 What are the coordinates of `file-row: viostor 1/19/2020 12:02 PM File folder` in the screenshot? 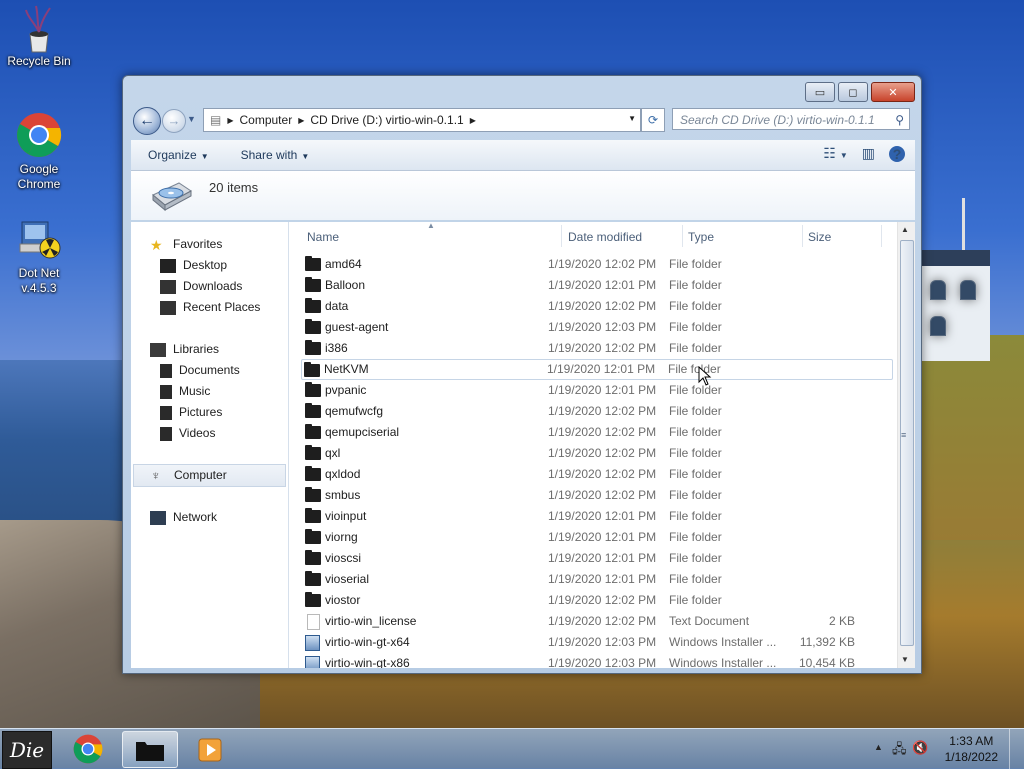 It's located at (598, 600).